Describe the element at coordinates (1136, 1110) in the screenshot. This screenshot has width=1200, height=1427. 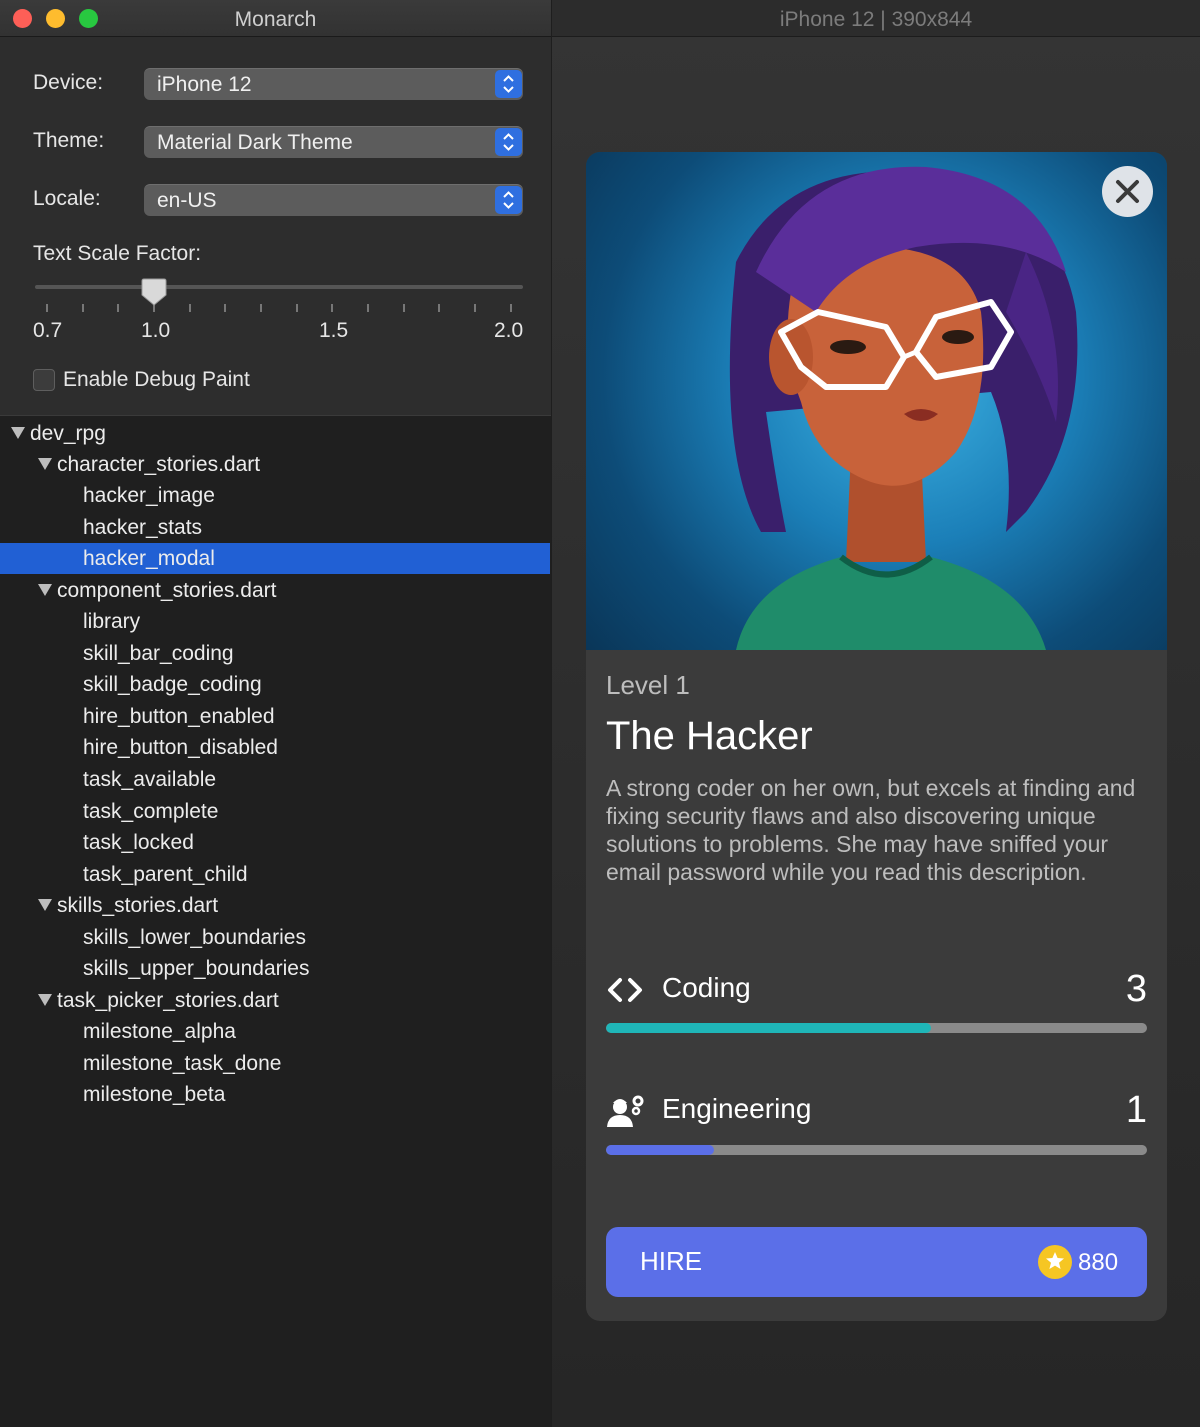
I see `skill-level: 1` at that location.